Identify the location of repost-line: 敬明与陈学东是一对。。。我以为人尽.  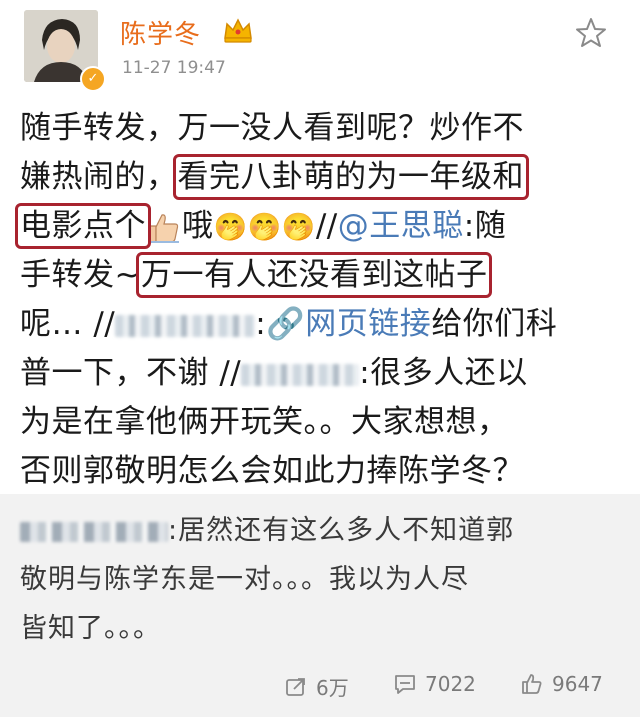
(244, 579).